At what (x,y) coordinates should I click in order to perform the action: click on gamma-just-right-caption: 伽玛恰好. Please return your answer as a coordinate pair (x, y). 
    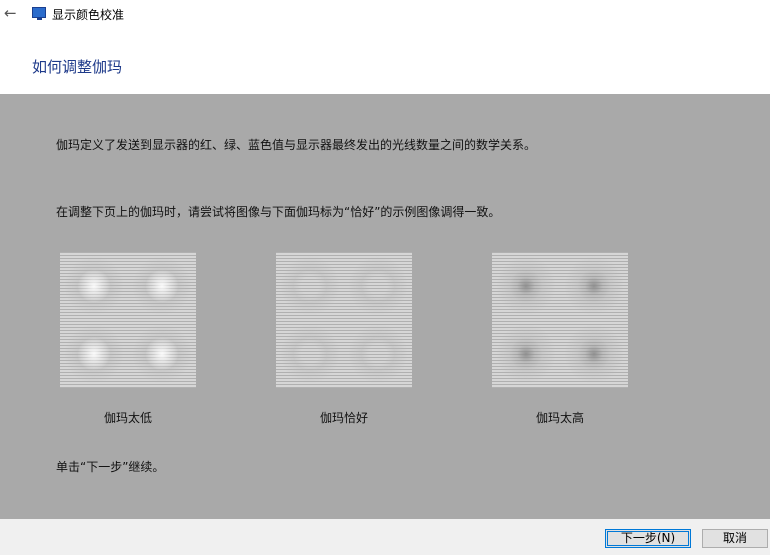
    Looking at the image, I should click on (343, 418).